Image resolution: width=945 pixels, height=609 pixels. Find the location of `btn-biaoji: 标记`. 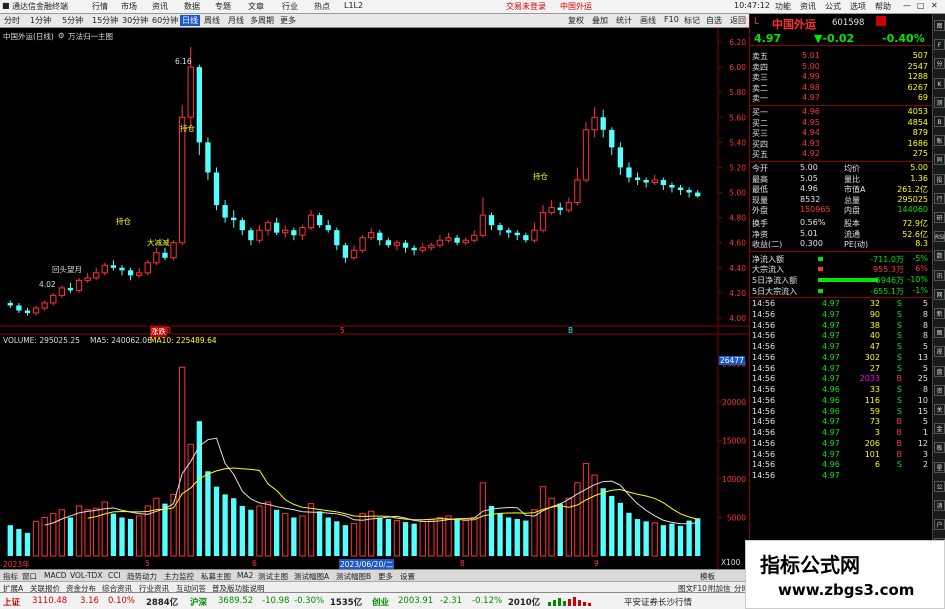

btn-biaoji: 标记 is located at coordinates (692, 20).